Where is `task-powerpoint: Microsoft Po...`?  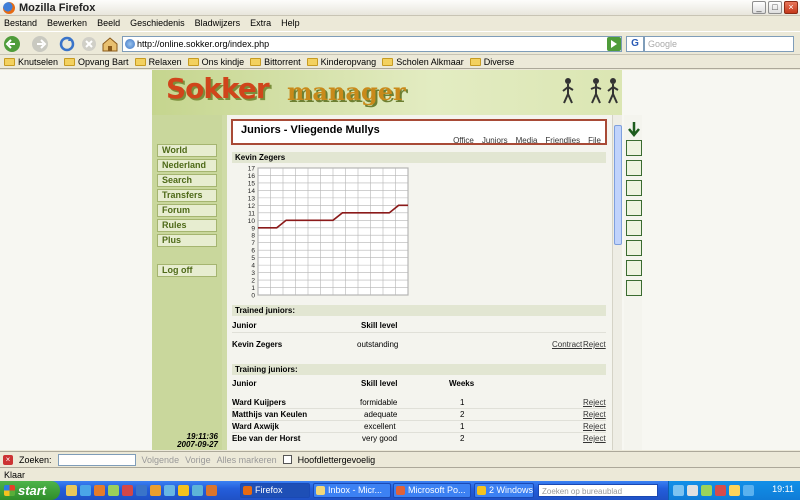 task-powerpoint: Microsoft Po... is located at coordinates (432, 490).